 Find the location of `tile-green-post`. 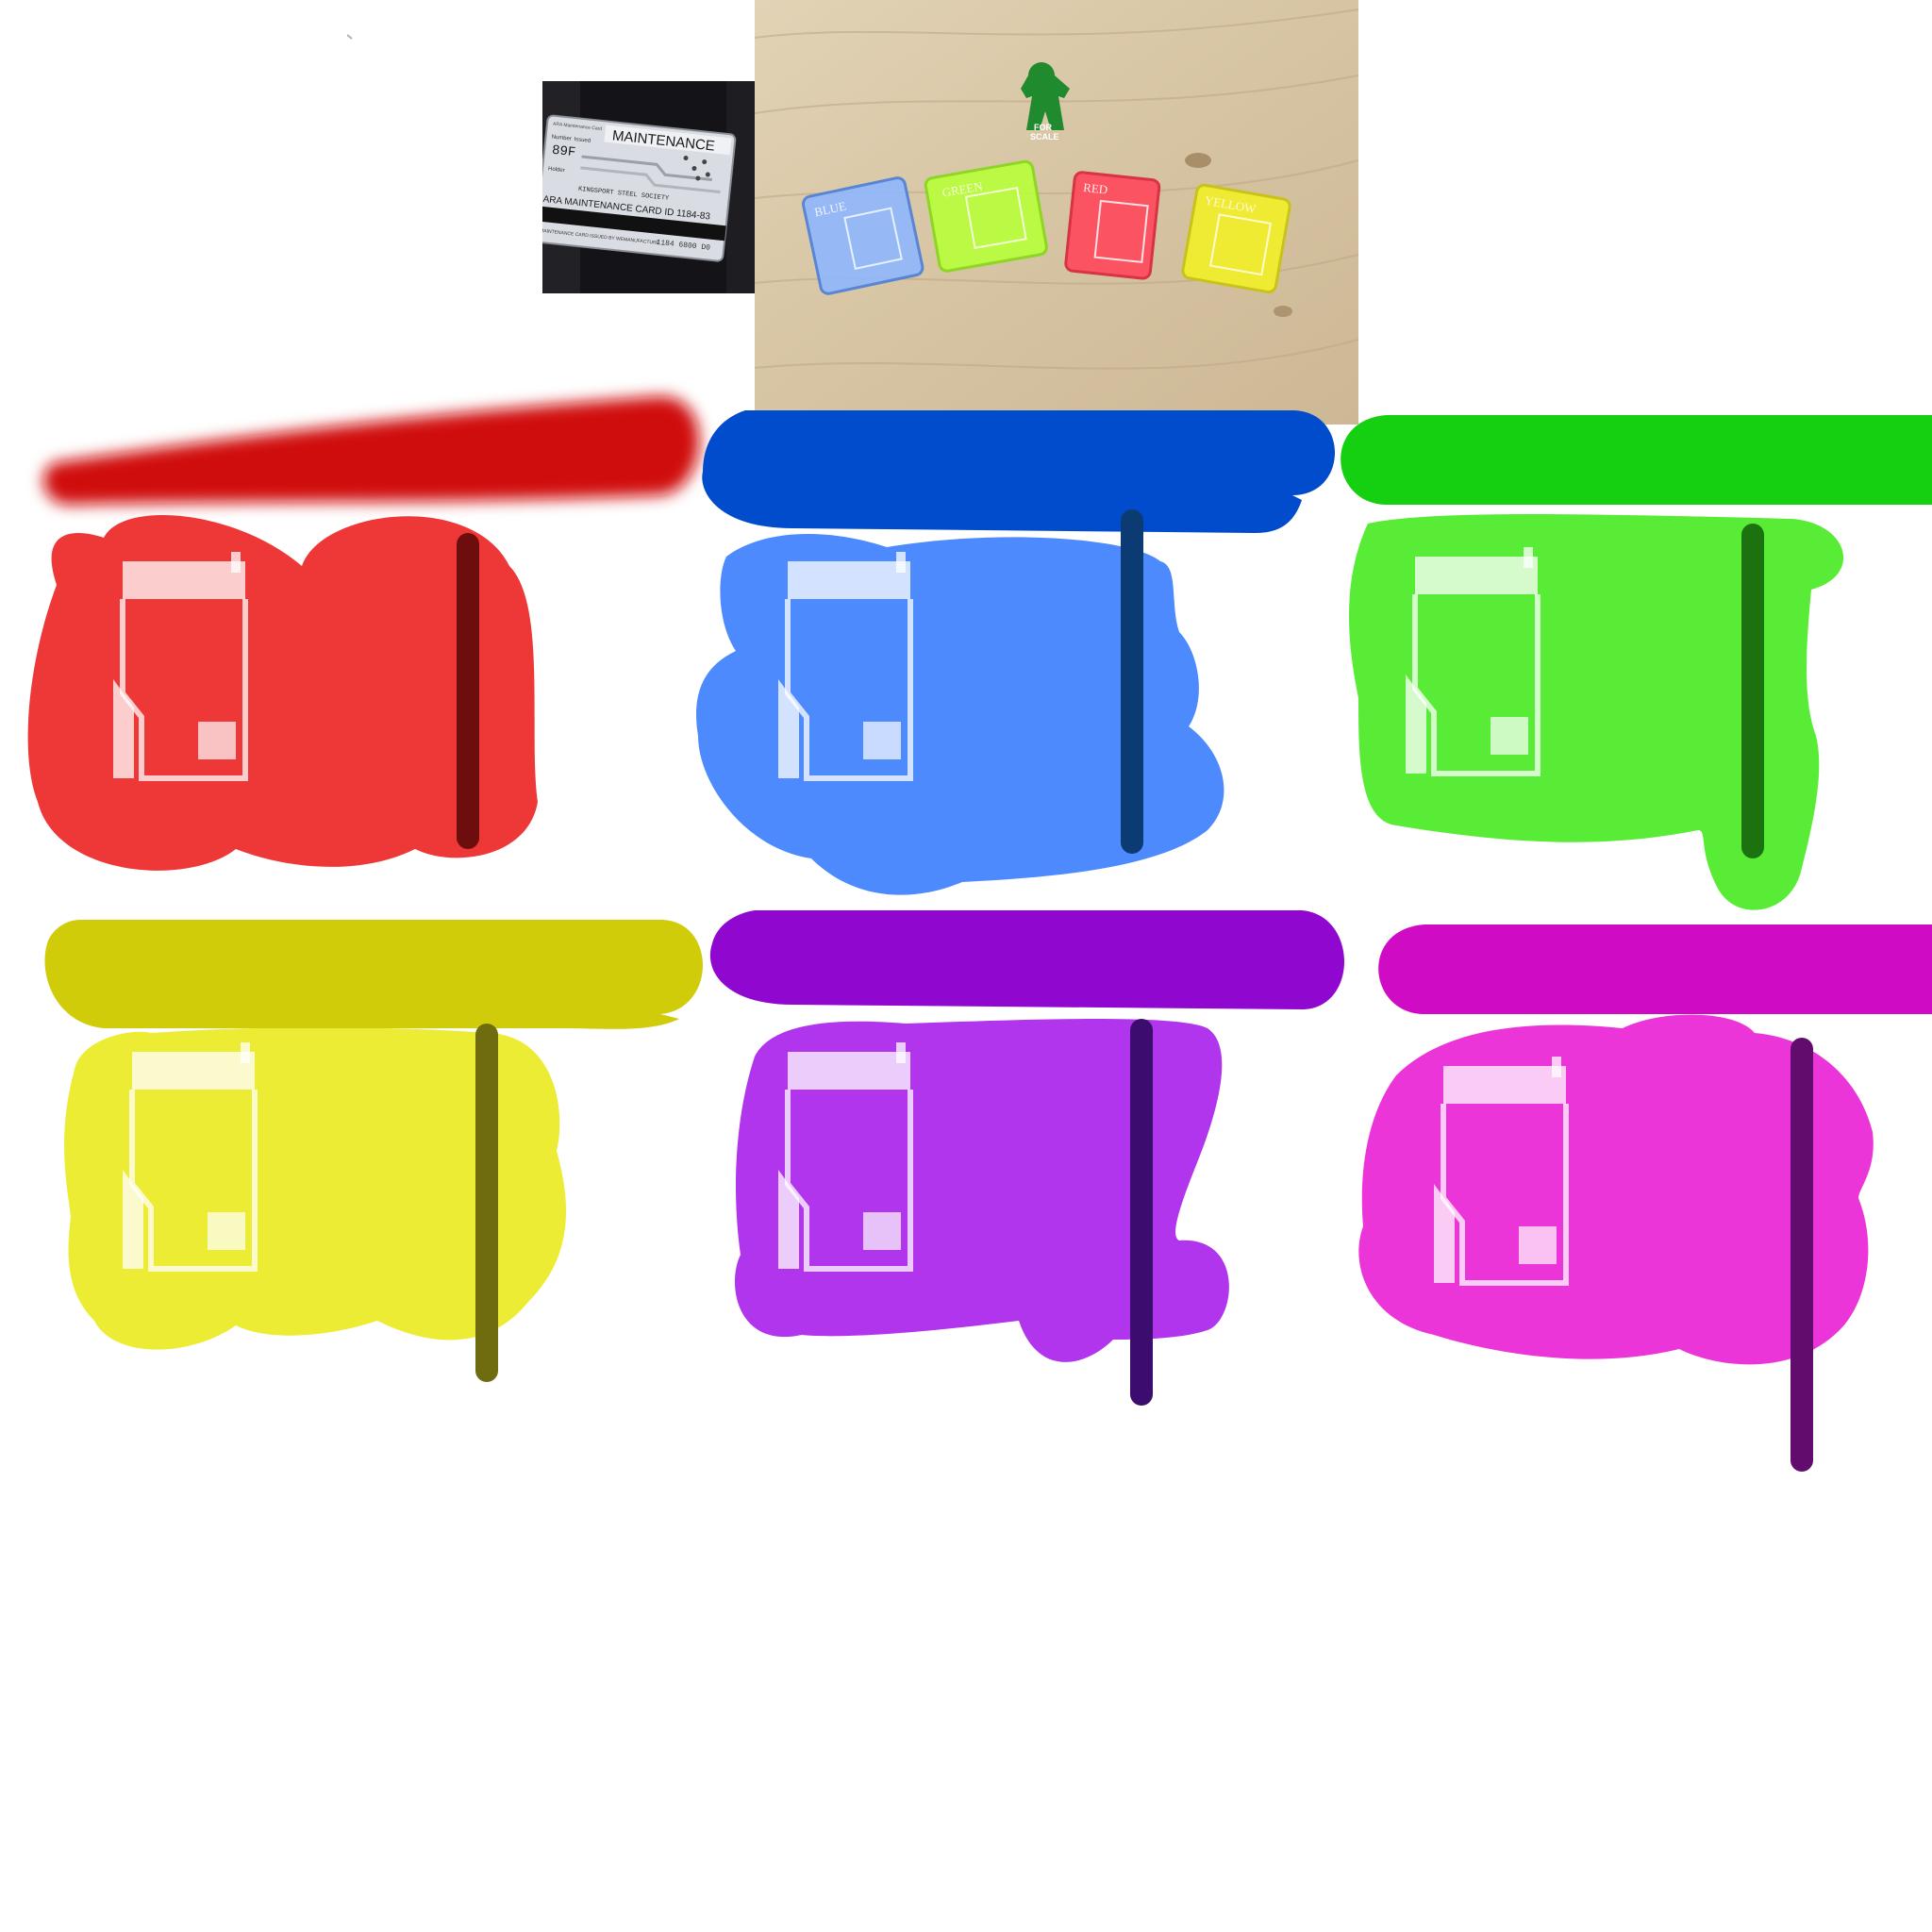

tile-green-post is located at coordinates (1753, 691).